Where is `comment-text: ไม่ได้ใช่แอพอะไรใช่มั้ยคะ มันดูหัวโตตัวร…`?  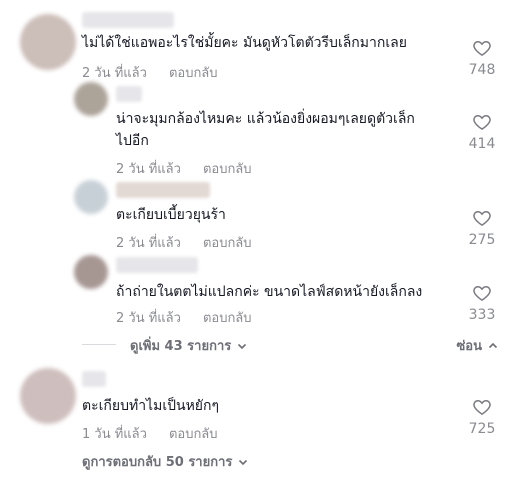
comment-text: ไม่ได้ใช่แอพอะไรใช่มั้ยคะ มันดูหัวโตตัวร… is located at coordinates (244, 43).